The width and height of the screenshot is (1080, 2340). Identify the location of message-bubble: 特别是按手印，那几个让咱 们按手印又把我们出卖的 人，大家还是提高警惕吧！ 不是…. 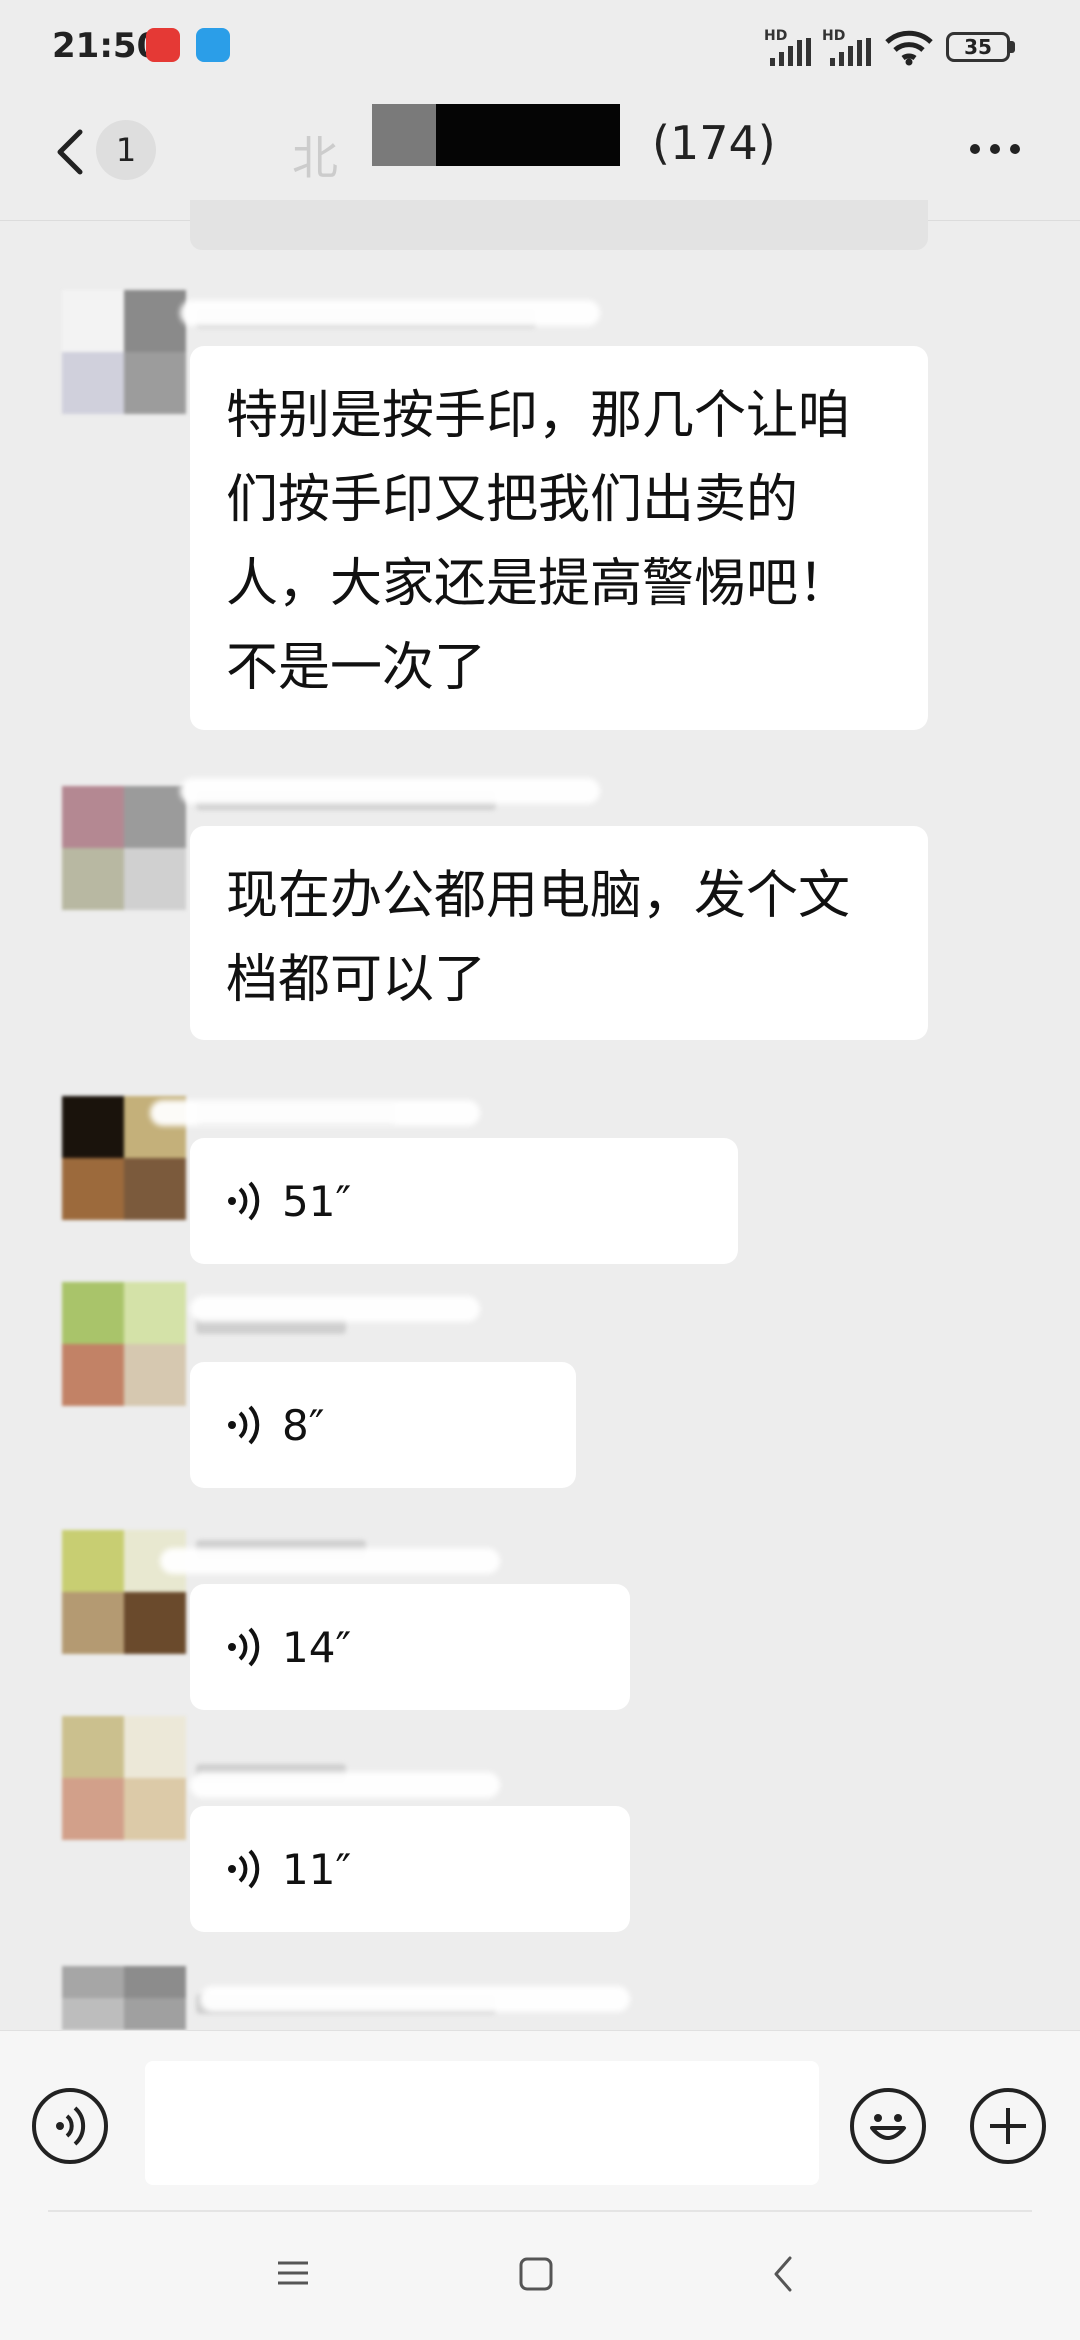
(559, 538).